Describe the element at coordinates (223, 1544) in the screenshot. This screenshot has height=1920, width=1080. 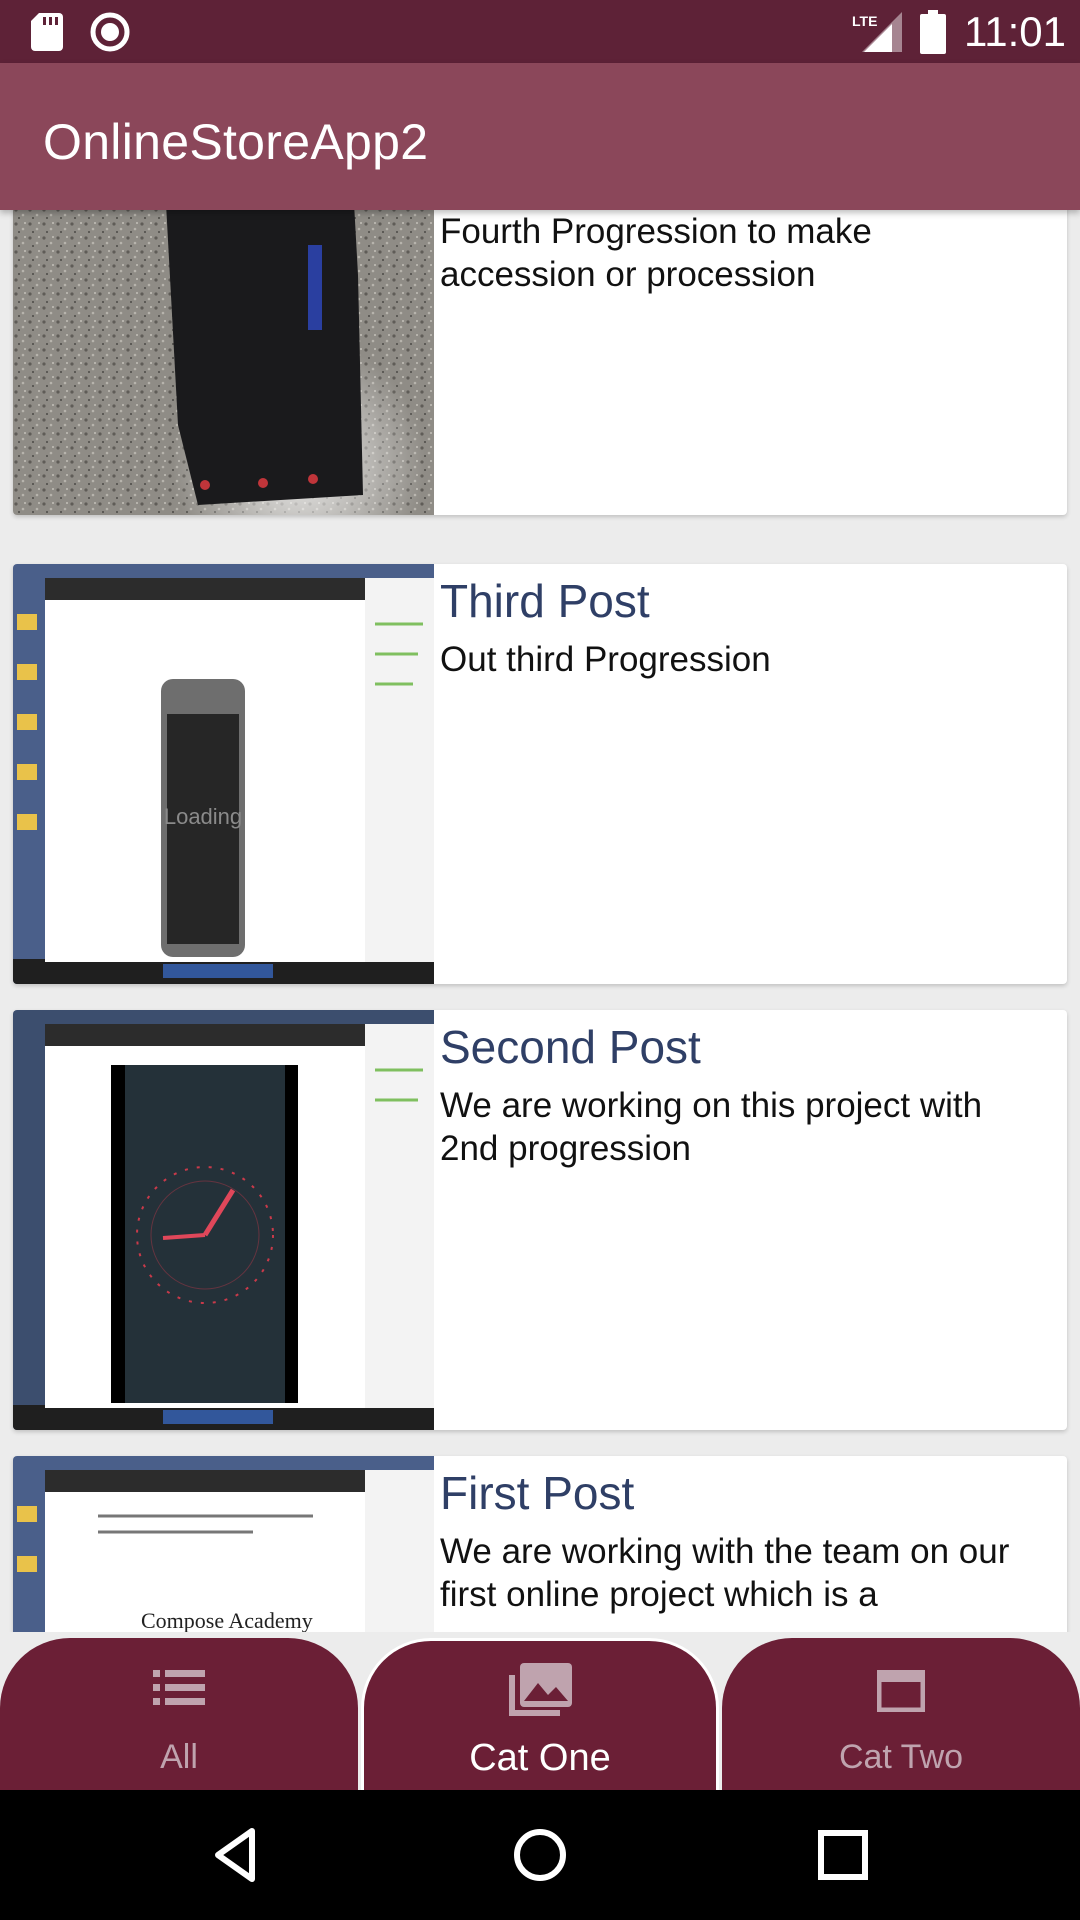
I see `post-thumbnail: Compose Academy` at that location.